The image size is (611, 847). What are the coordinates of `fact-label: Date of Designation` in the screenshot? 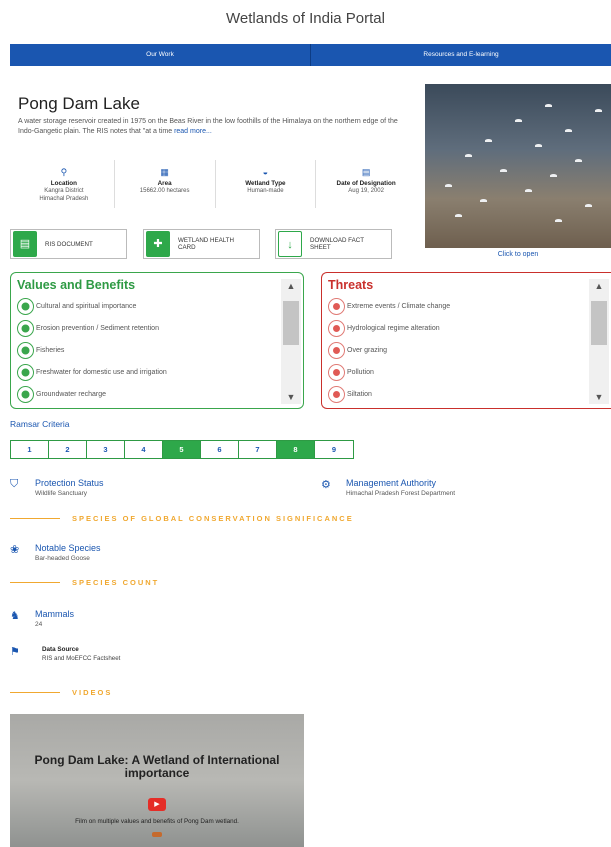 It's located at (366, 183).